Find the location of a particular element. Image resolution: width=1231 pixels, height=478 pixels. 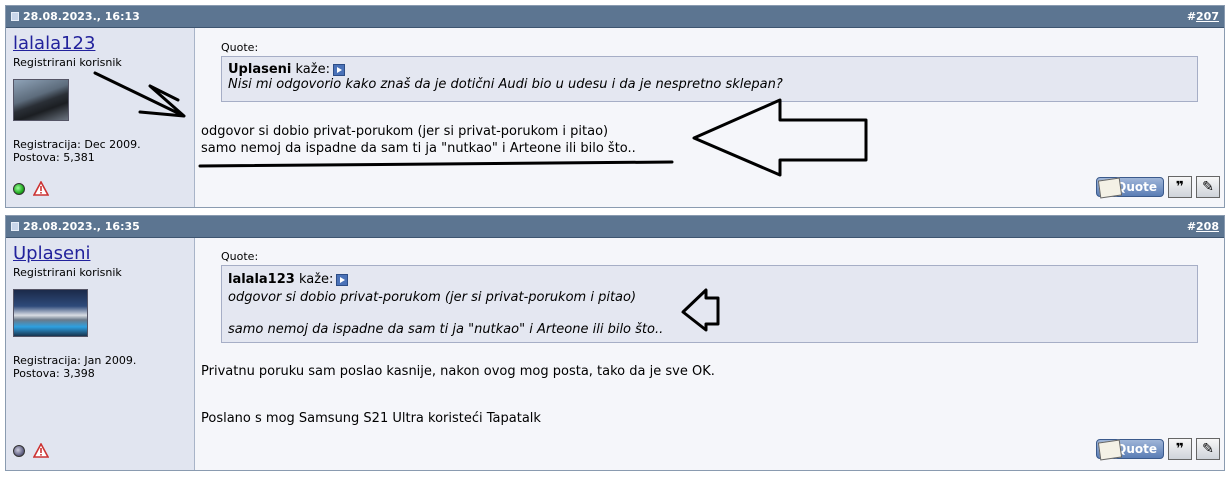

annotation-big-arrow is located at coordinates (780, 137).